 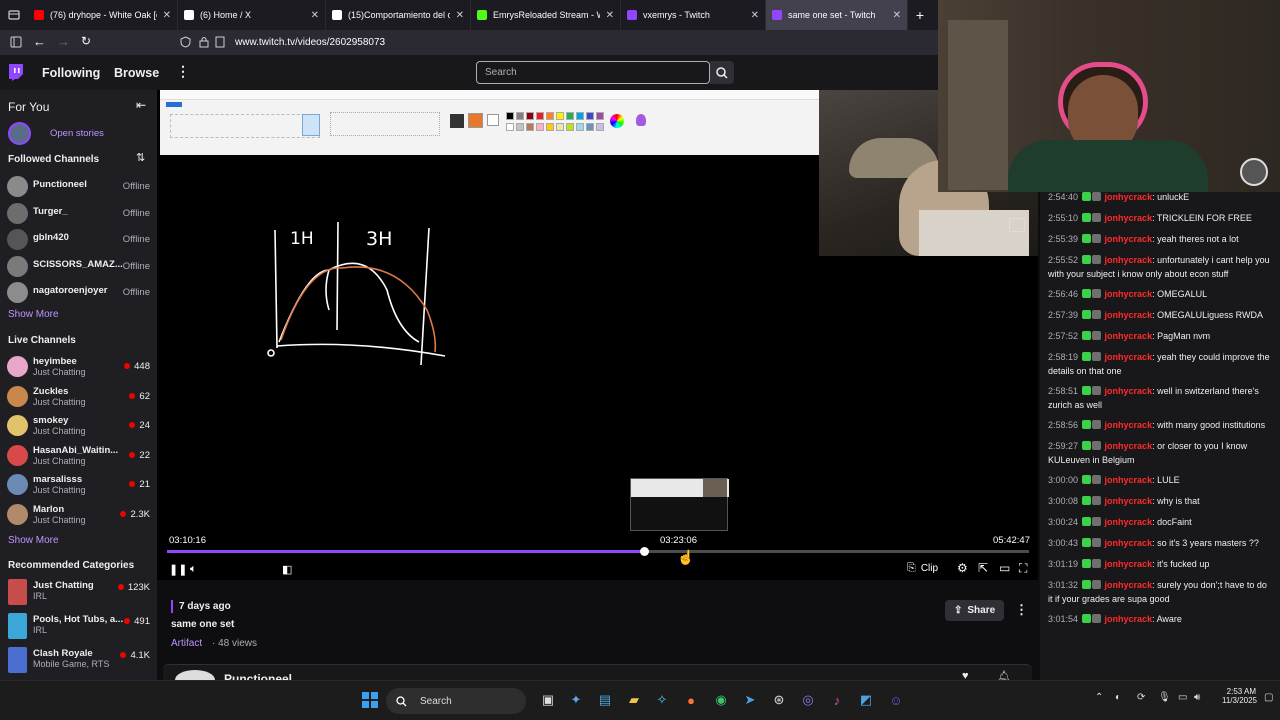 What do you see at coordinates (866, 700) in the screenshot?
I see `photos-icon: ◩` at bounding box center [866, 700].